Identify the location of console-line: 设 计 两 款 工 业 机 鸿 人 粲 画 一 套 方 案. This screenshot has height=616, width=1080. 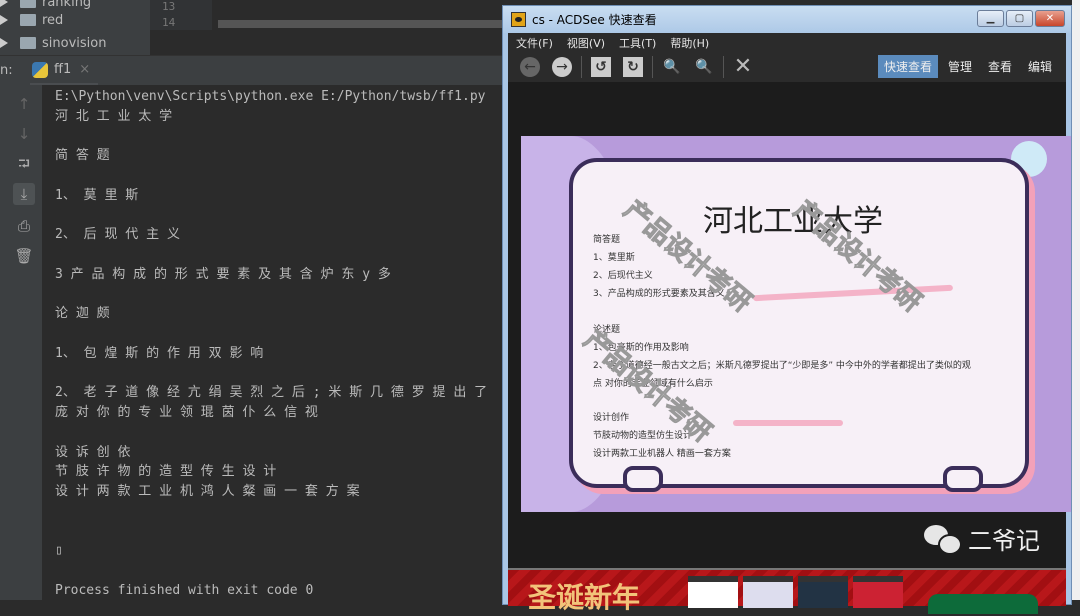
(207, 491).